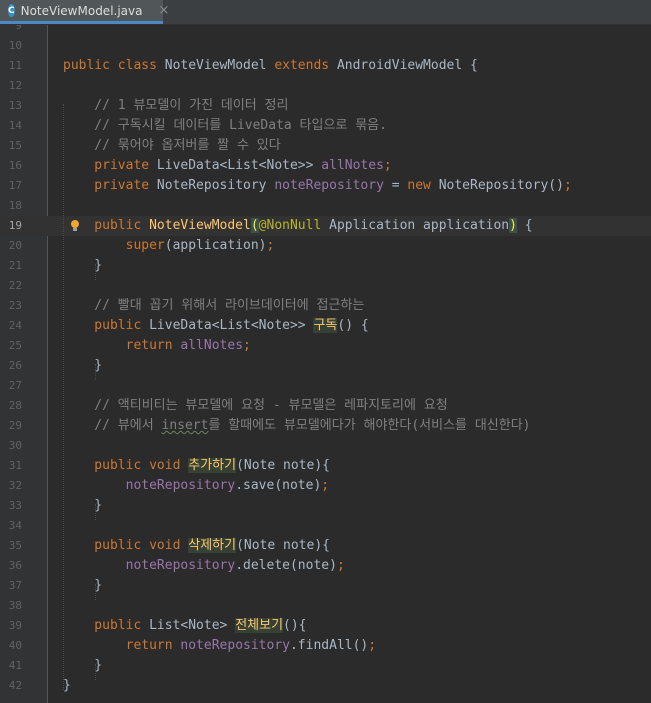  I want to click on code-line-23: 23 // 빨대 꼽기 위해서 라이브데이터에 접근하는, so click(325, 306).